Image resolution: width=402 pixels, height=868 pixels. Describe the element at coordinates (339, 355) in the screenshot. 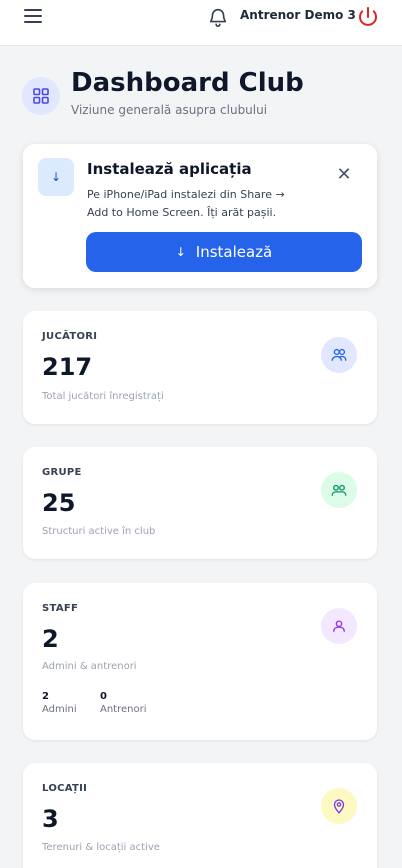

I see `users-icon` at that location.